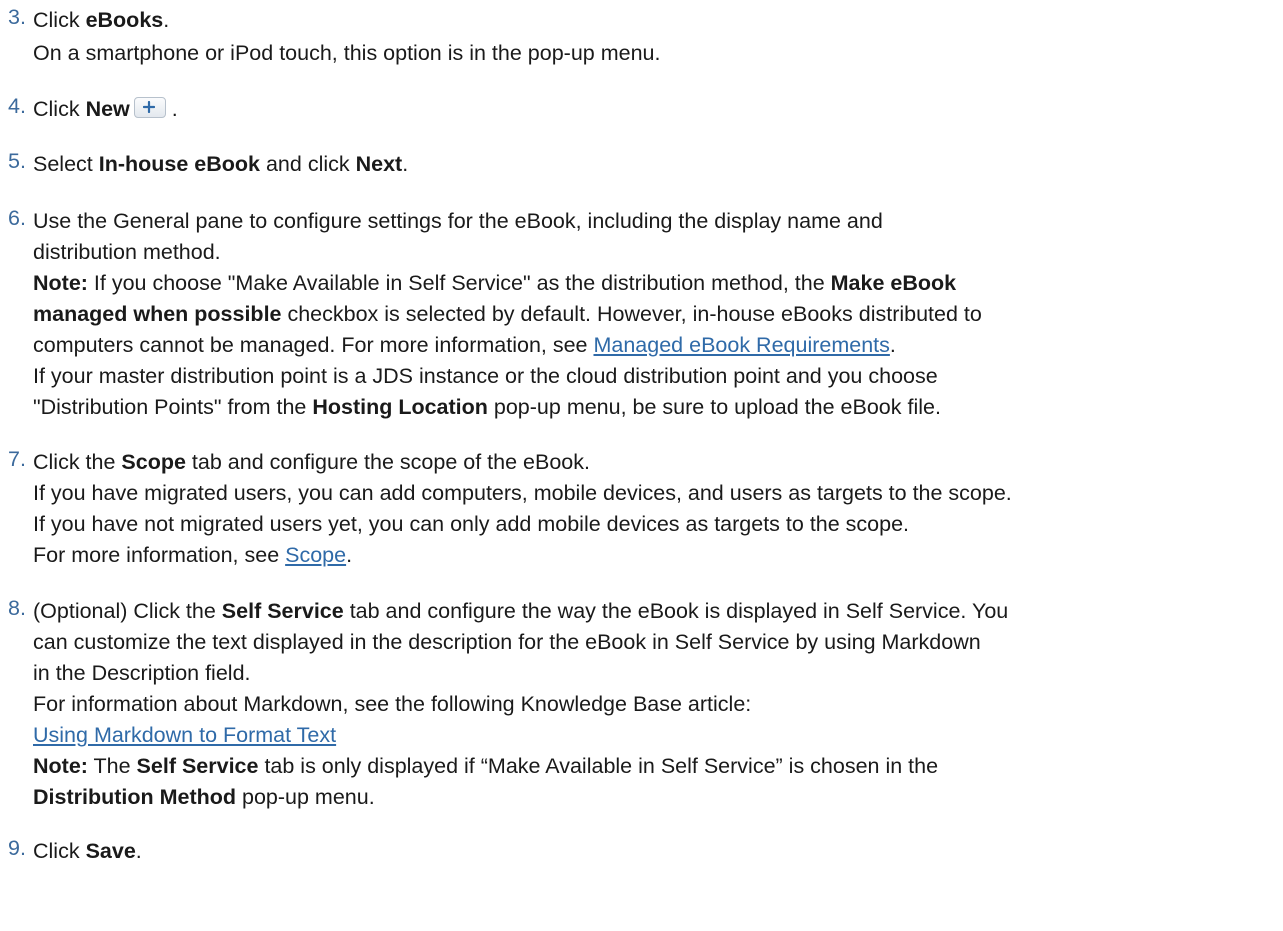 This screenshot has height=931, width=1283. I want to click on ui-term: managed when possible, so click(157, 314).